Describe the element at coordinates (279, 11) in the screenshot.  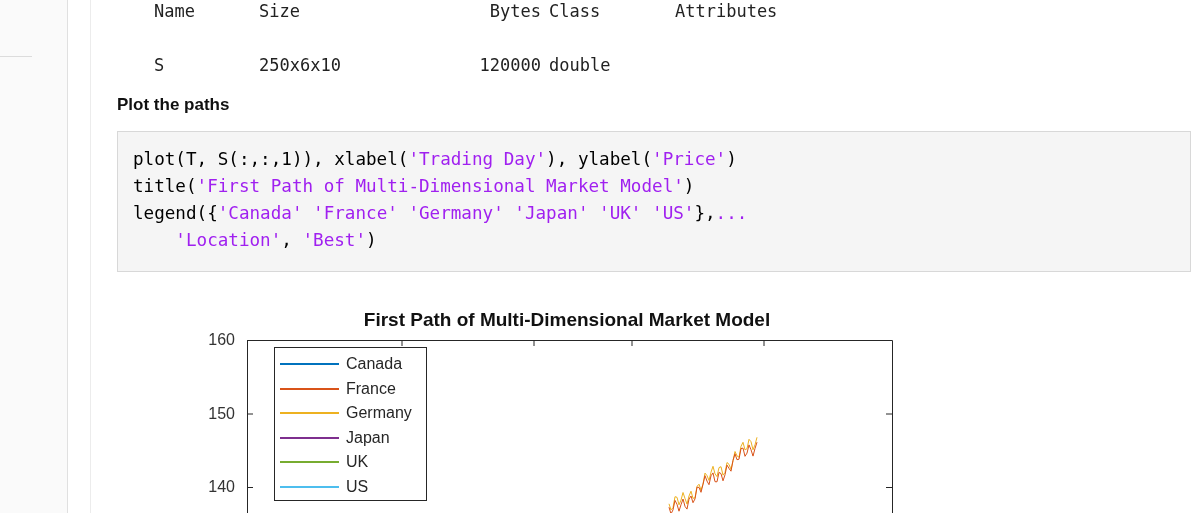
I see `column-header: Size` at that location.